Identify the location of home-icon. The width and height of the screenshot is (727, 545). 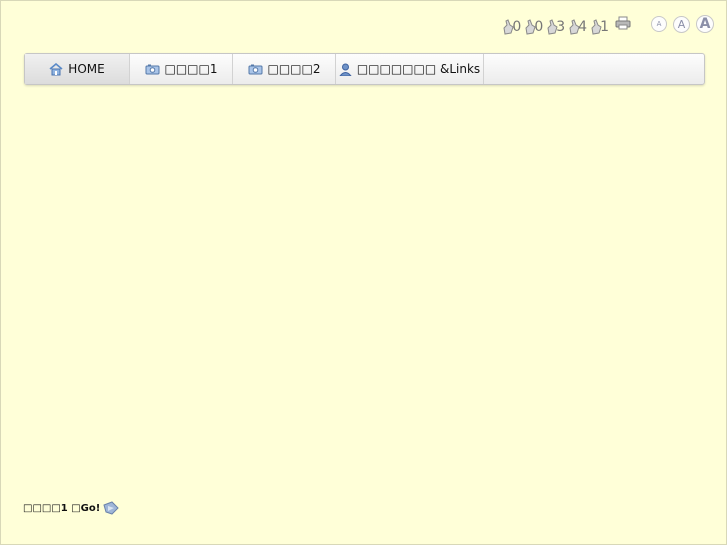
(56, 68).